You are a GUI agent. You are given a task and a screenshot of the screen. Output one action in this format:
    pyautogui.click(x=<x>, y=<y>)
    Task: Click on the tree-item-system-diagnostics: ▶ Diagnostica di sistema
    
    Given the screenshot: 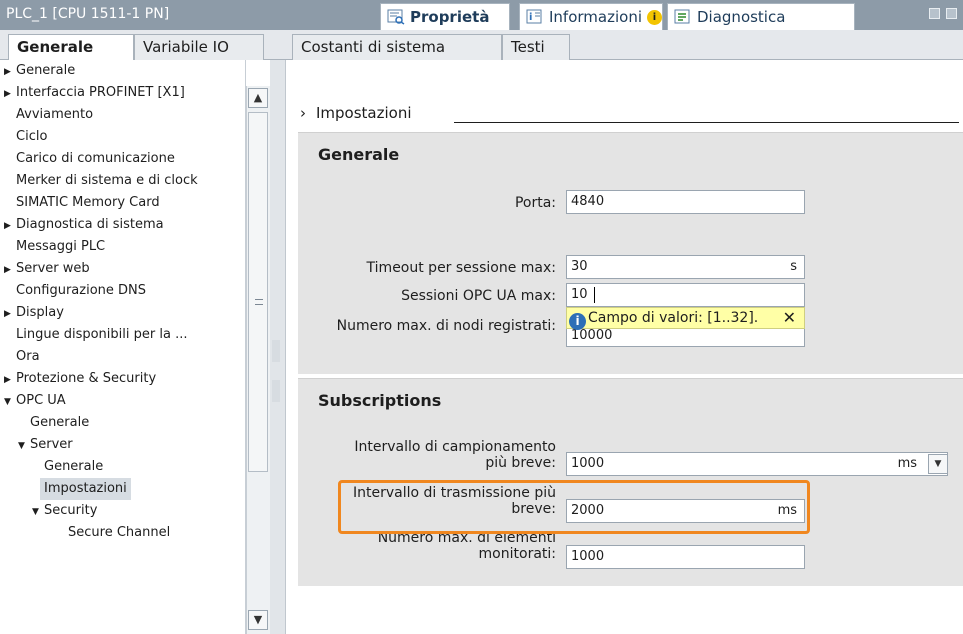 What is the action you would take?
    pyautogui.click(x=84, y=225)
    